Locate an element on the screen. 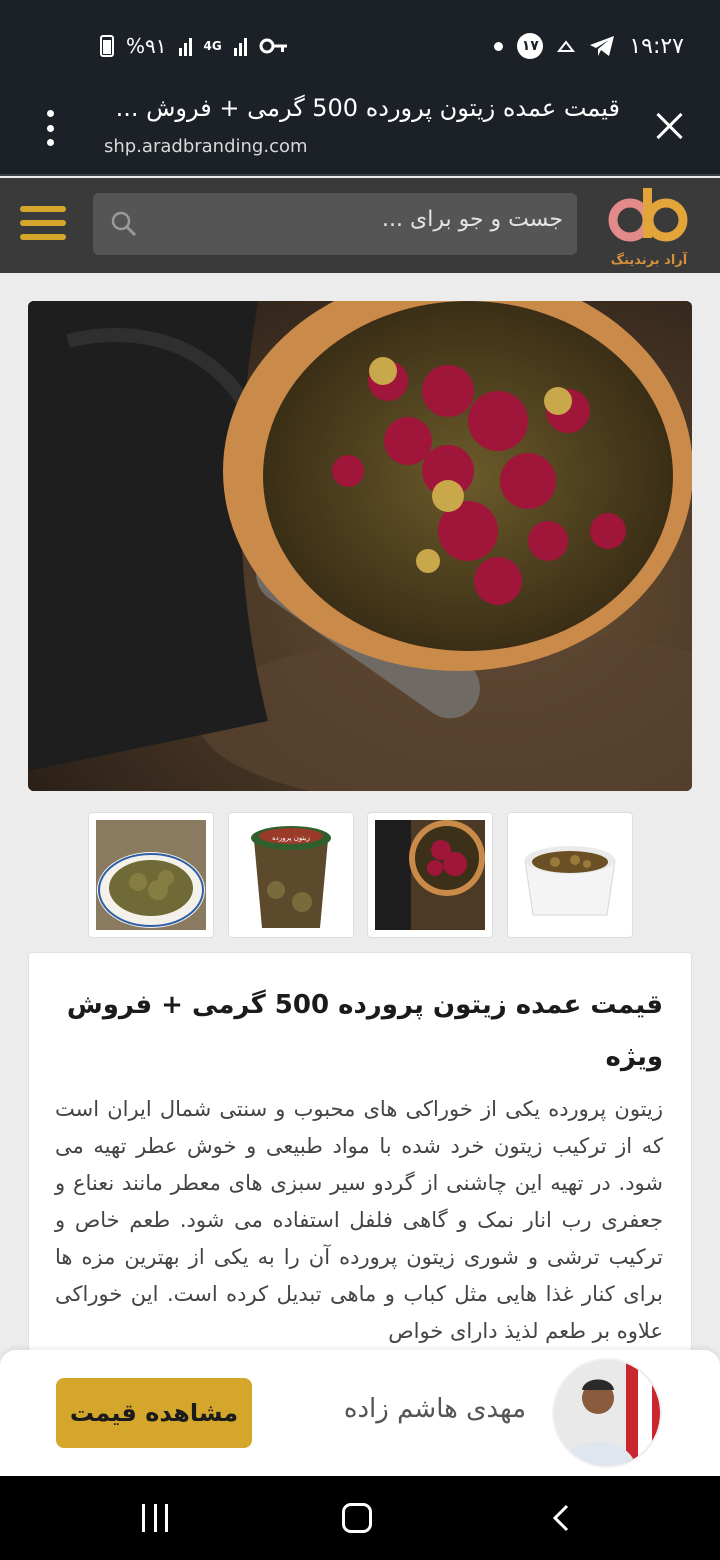 This screenshot has width=720, height=1560. thumbnail-plate is located at coordinates (151, 875).